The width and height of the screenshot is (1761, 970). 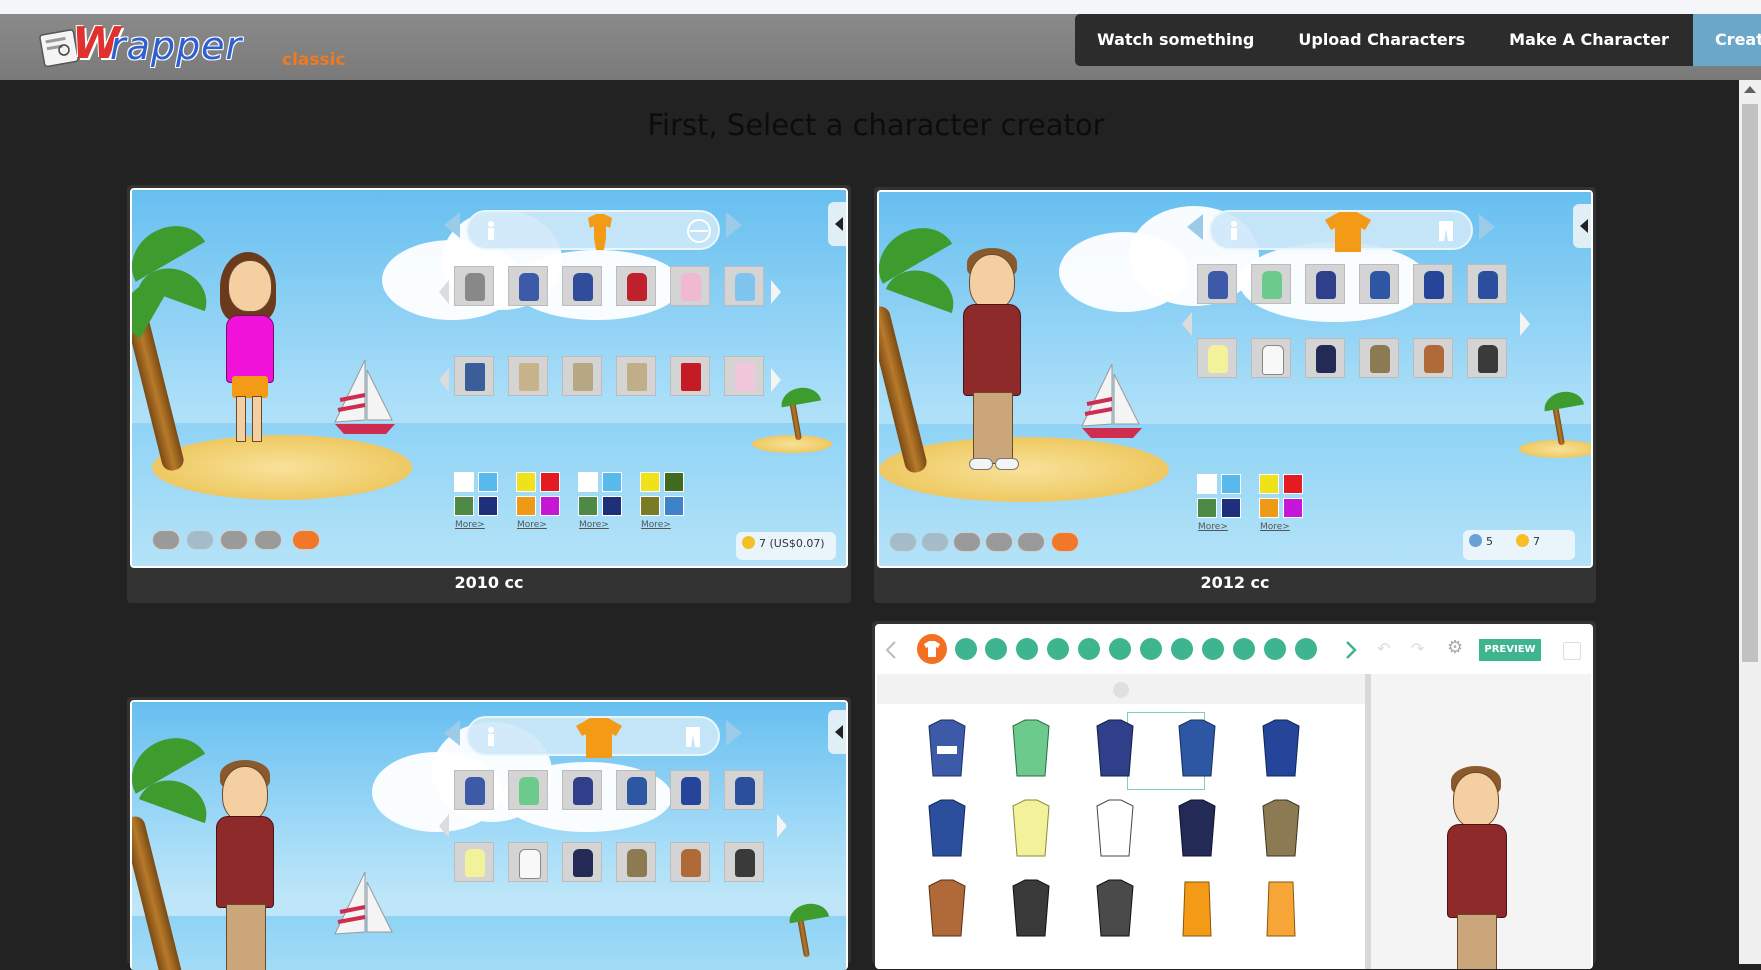 I want to click on row-left-arrow-icon, so click(x=444, y=380).